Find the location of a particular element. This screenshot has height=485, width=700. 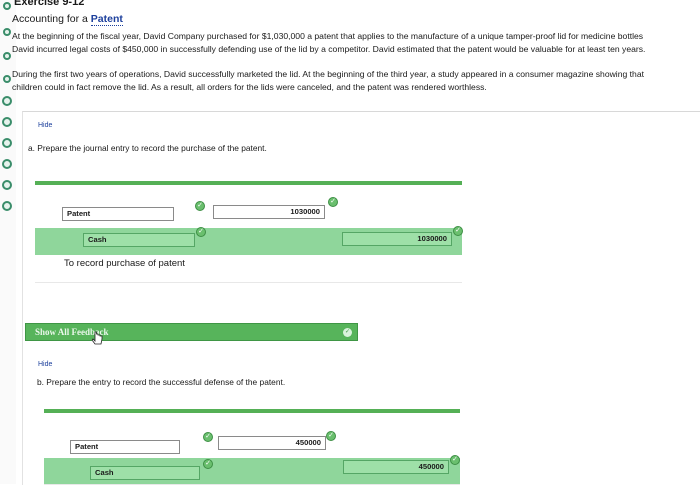

credit-account-field-b: Cash is located at coordinates (145, 473).